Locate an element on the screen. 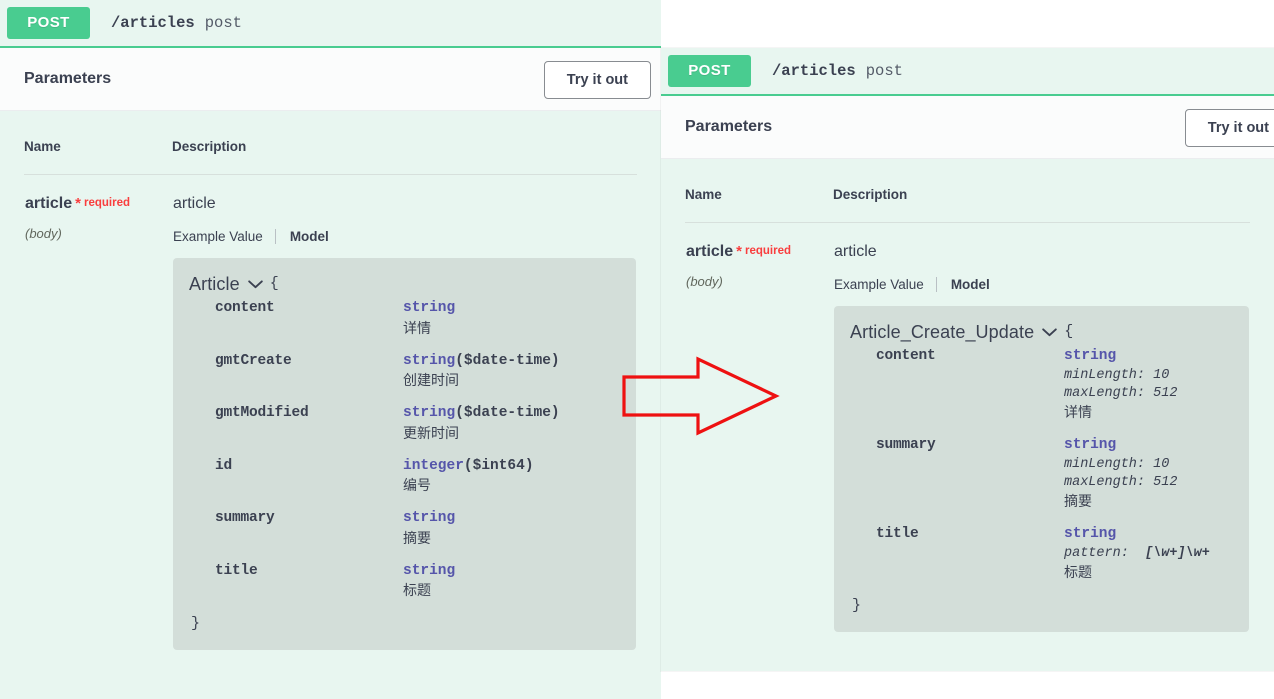 Image resolution: width=1274 pixels, height=699 pixels. parameter-name-cell: article * required (body) is located at coordinates (98, 413).